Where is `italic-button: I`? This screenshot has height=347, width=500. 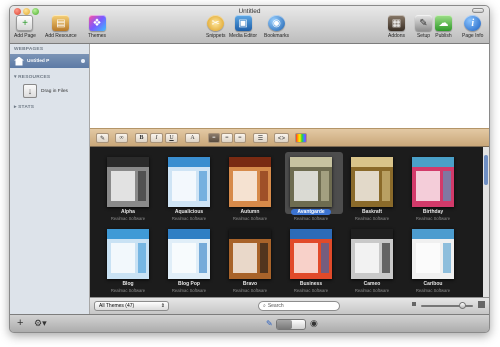
italic-button: I is located at coordinates (156, 138).